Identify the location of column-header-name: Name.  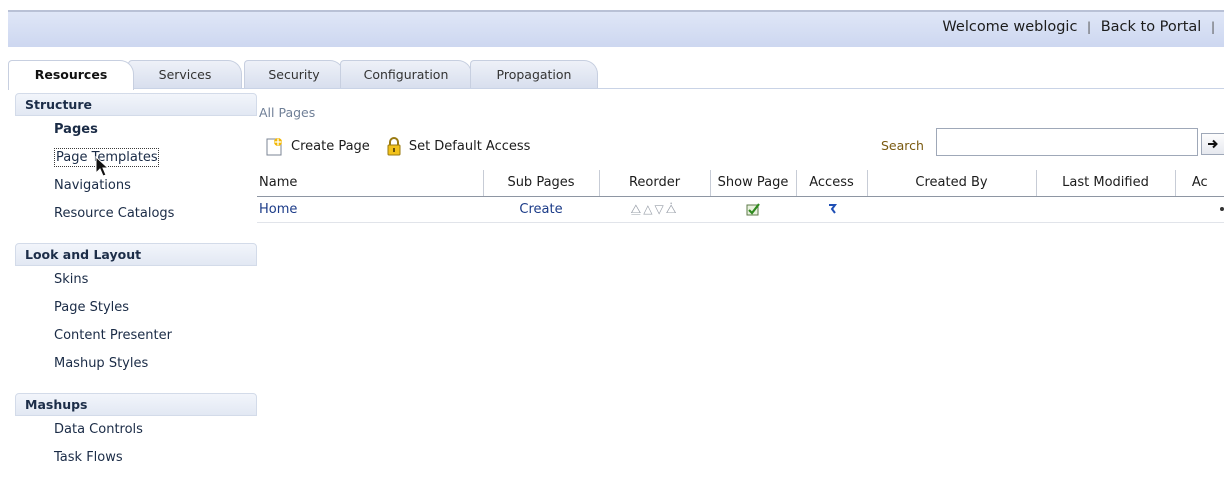
(370, 183).